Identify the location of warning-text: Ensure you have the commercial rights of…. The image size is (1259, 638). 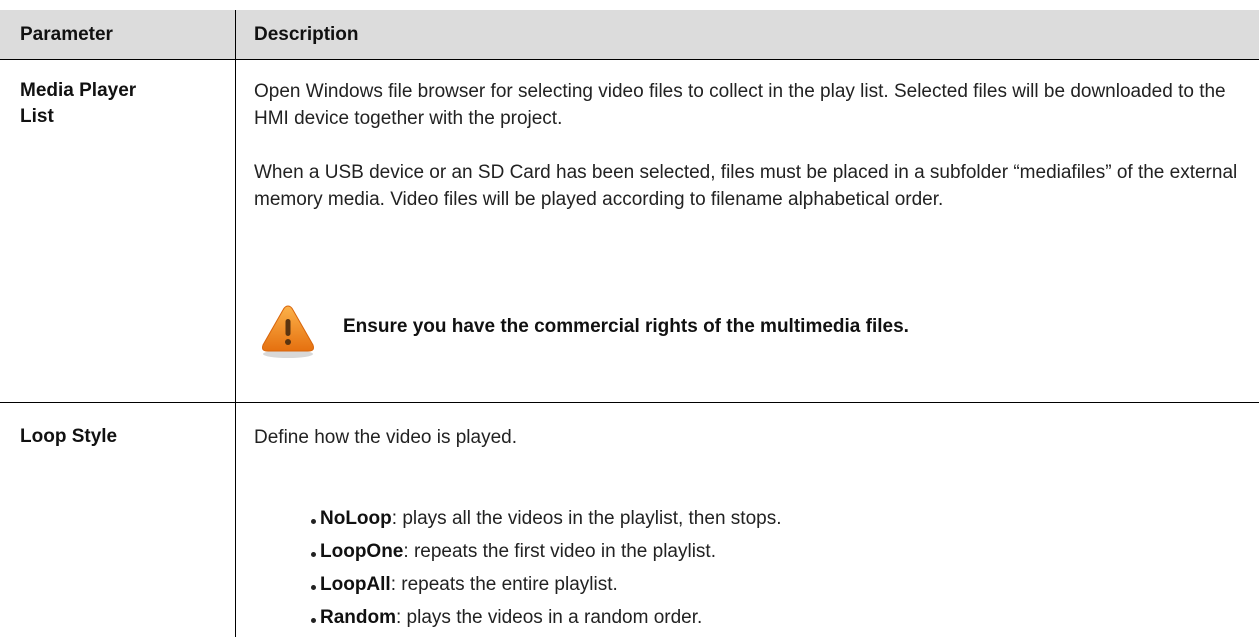
(626, 326).